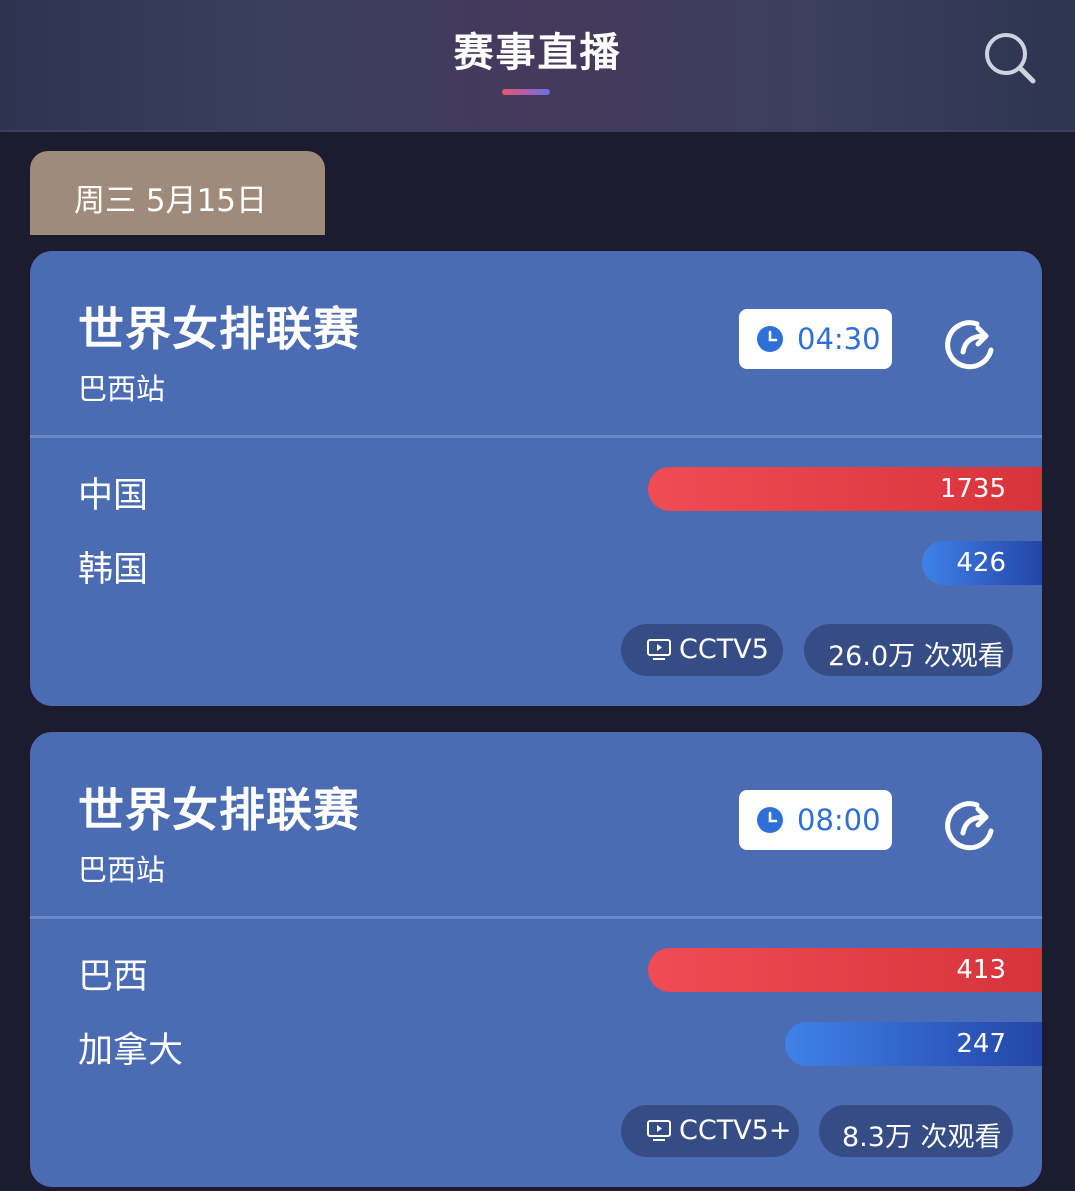 The height and width of the screenshot is (1191, 1075). What do you see at coordinates (724, 649) in the screenshot?
I see `channel-name: CCTV5` at bounding box center [724, 649].